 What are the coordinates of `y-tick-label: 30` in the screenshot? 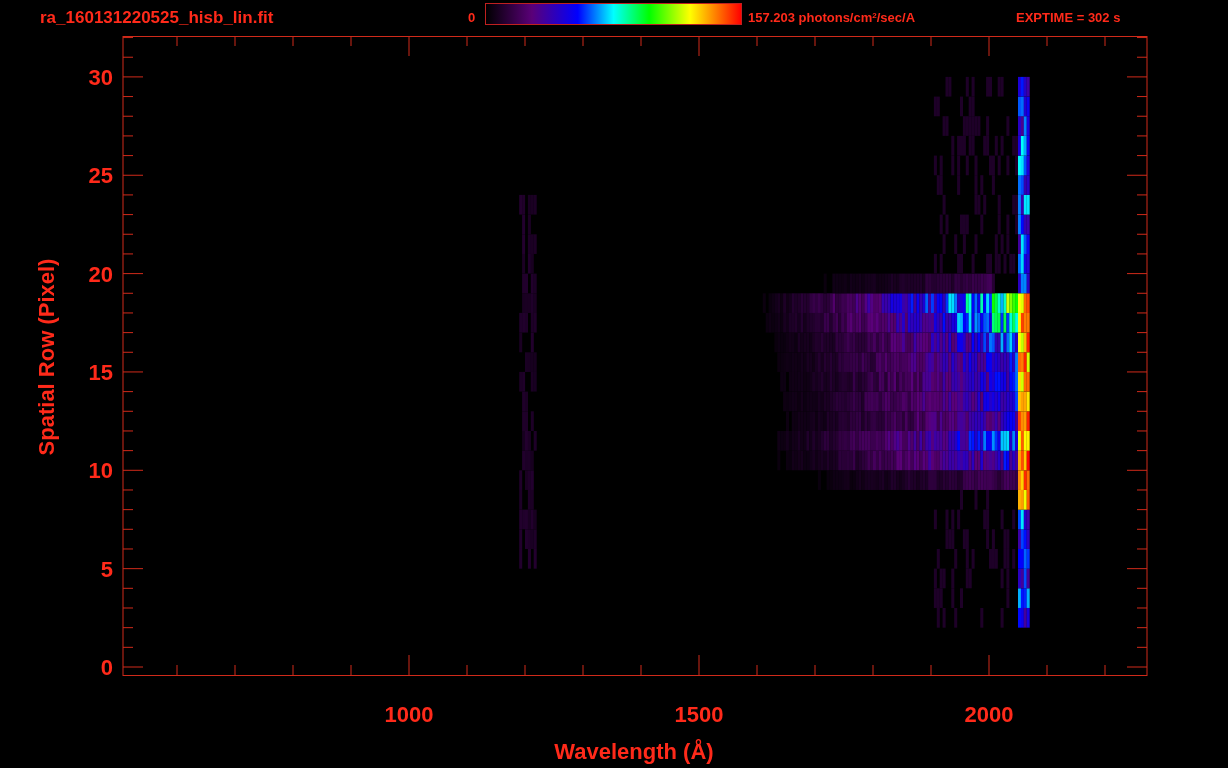 It's located at (100, 77).